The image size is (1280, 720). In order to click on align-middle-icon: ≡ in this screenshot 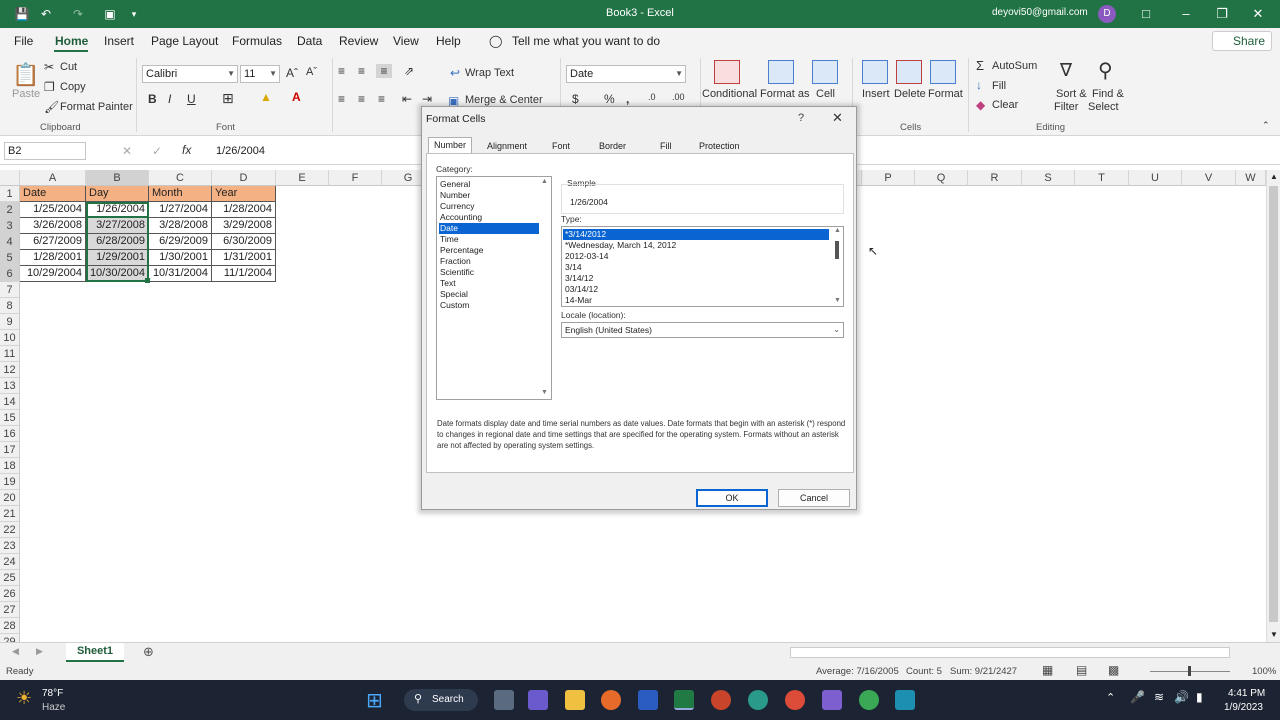, I will do `click(361, 71)`.